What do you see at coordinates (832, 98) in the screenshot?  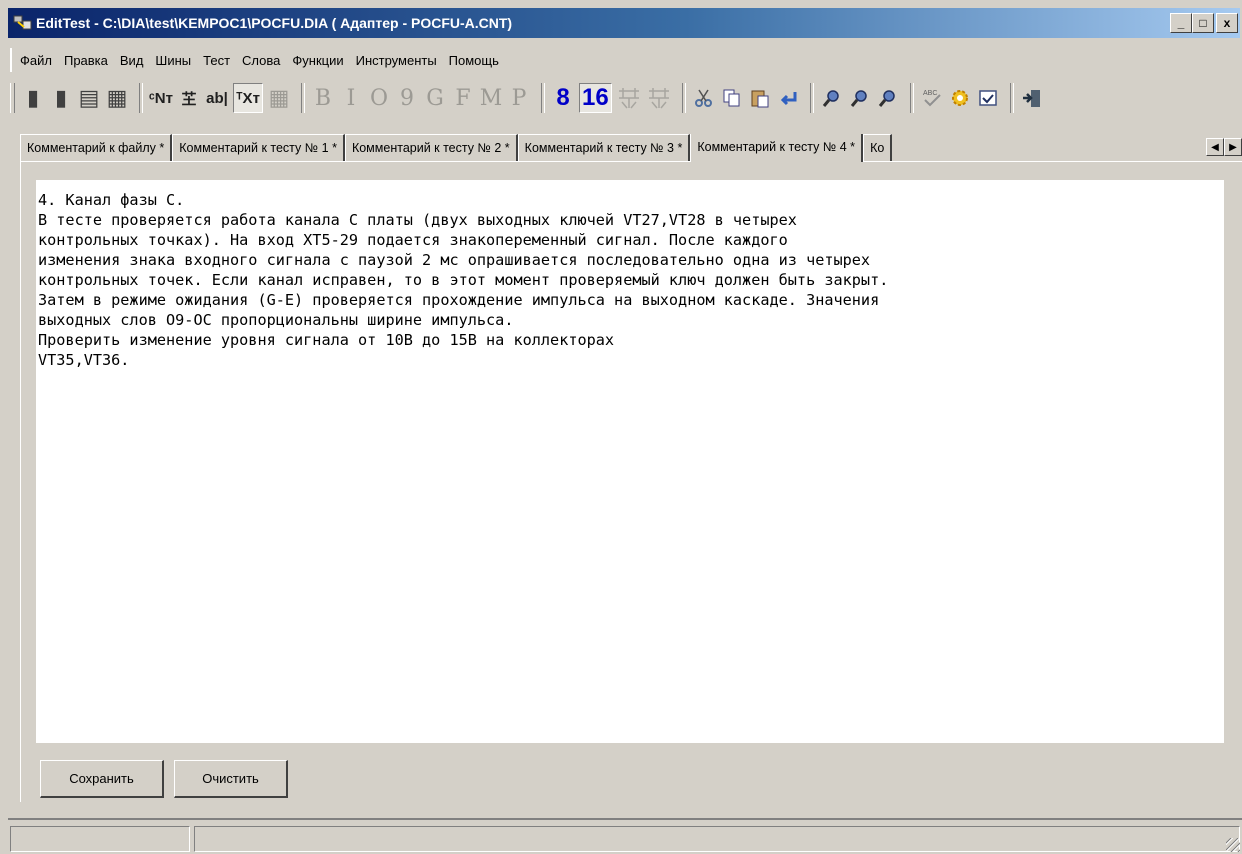 I see `find-icon` at bounding box center [832, 98].